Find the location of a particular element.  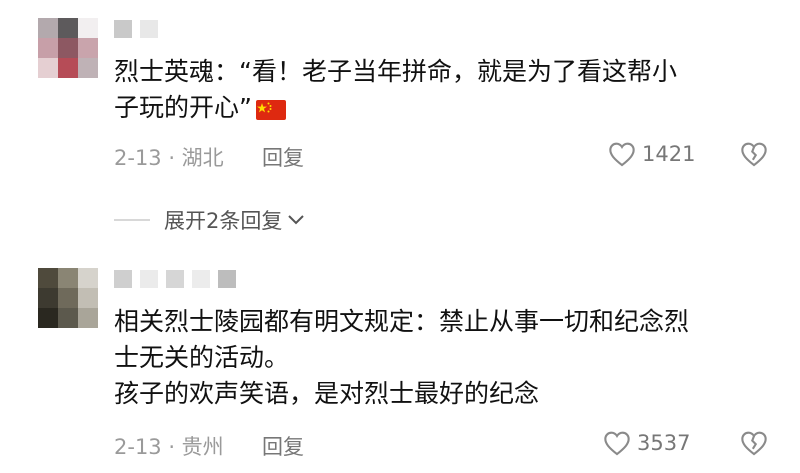

comment-text-line: 士无关的活动。 is located at coordinates (202, 357).